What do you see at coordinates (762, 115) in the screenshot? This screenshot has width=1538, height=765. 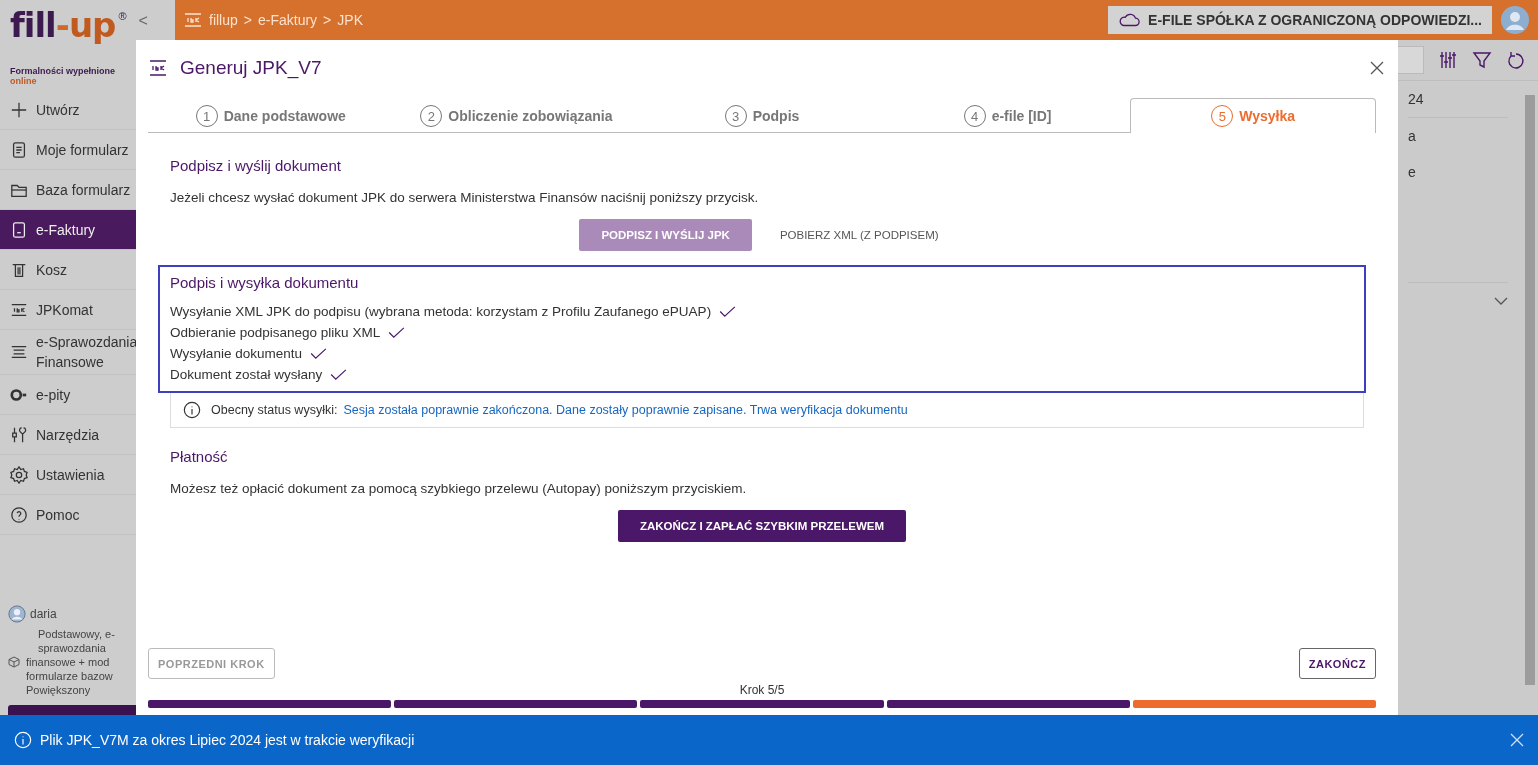 I see `step-tab: 3 Podpis` at bounding box center [762, 115].